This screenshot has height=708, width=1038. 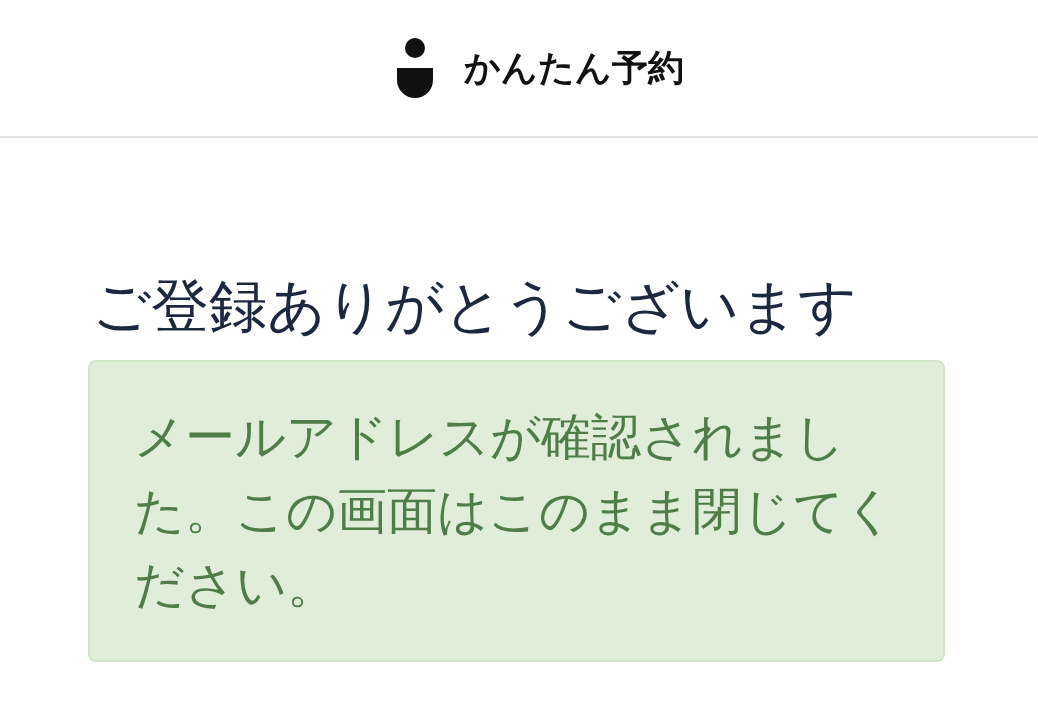 What do you see at coordinates (475, 307) in the screenshot?
I see `page-heading: ご登録ありがとうございます` at bounding box center [475, 307].